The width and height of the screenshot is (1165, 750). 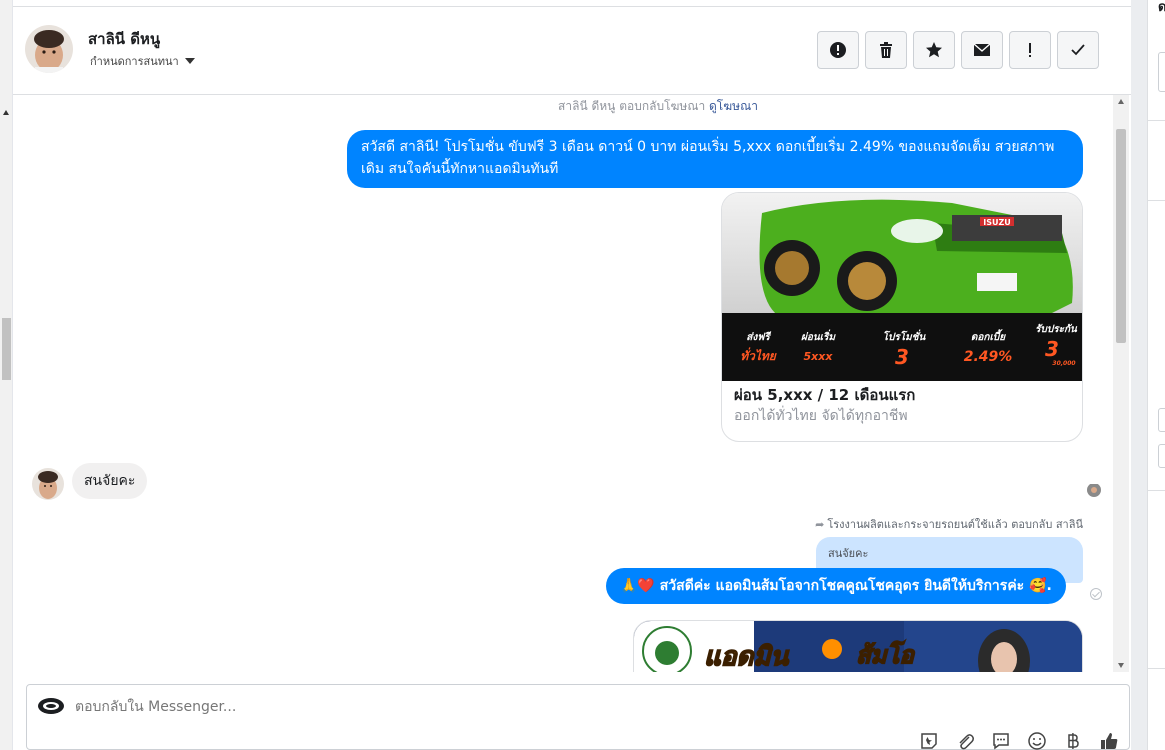 I want to click on baht-icon, so click(x=1073, y=741).